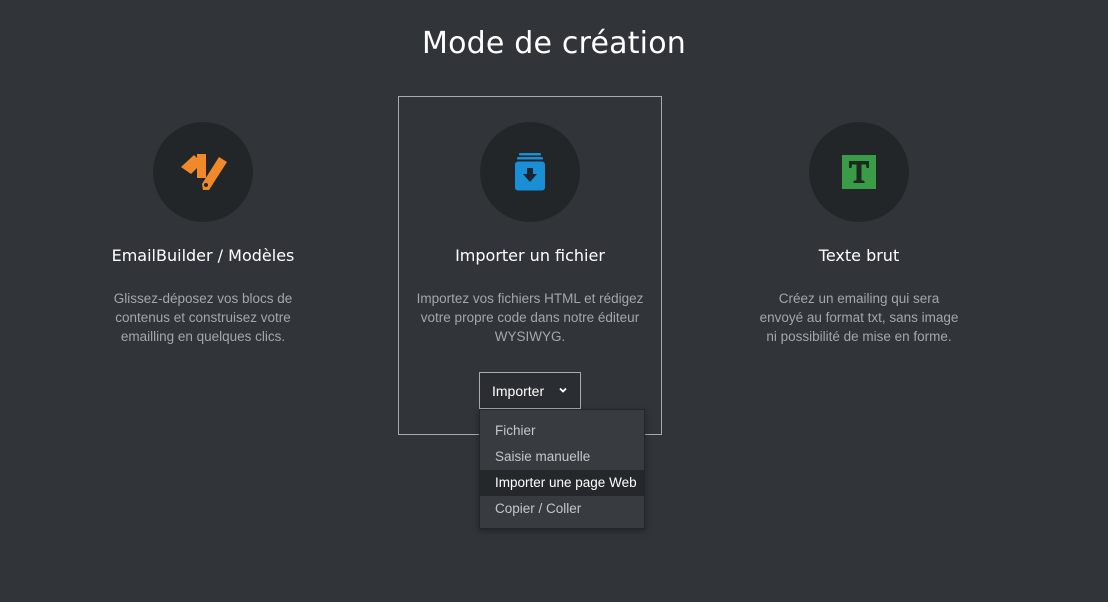 Image resolution: width=1108 pixels, height=602 pixels. What do you see at coordinates (562, 509) in the screenshot?
I see `menu-item-copier-coller: Copier / Coller` at bounding box center [562, 509].